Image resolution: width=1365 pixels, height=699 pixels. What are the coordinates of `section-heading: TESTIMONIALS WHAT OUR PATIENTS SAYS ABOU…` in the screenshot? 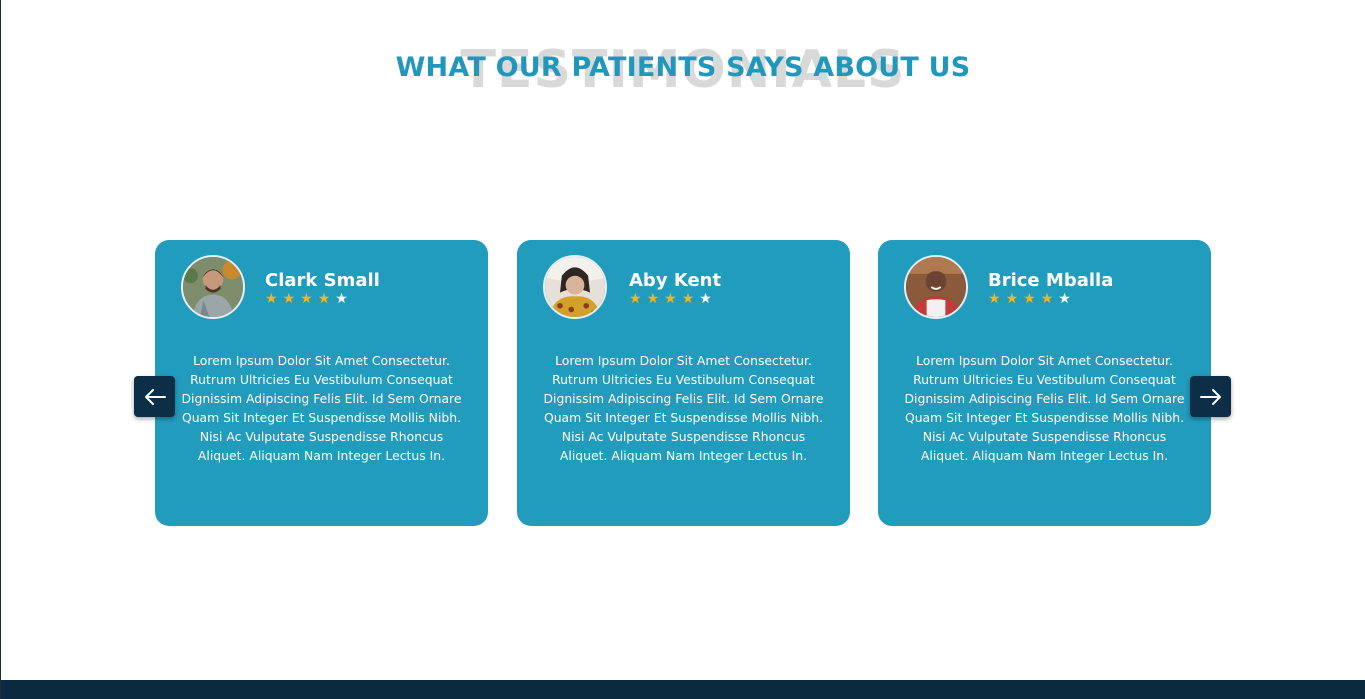 It's located at (683, 73).